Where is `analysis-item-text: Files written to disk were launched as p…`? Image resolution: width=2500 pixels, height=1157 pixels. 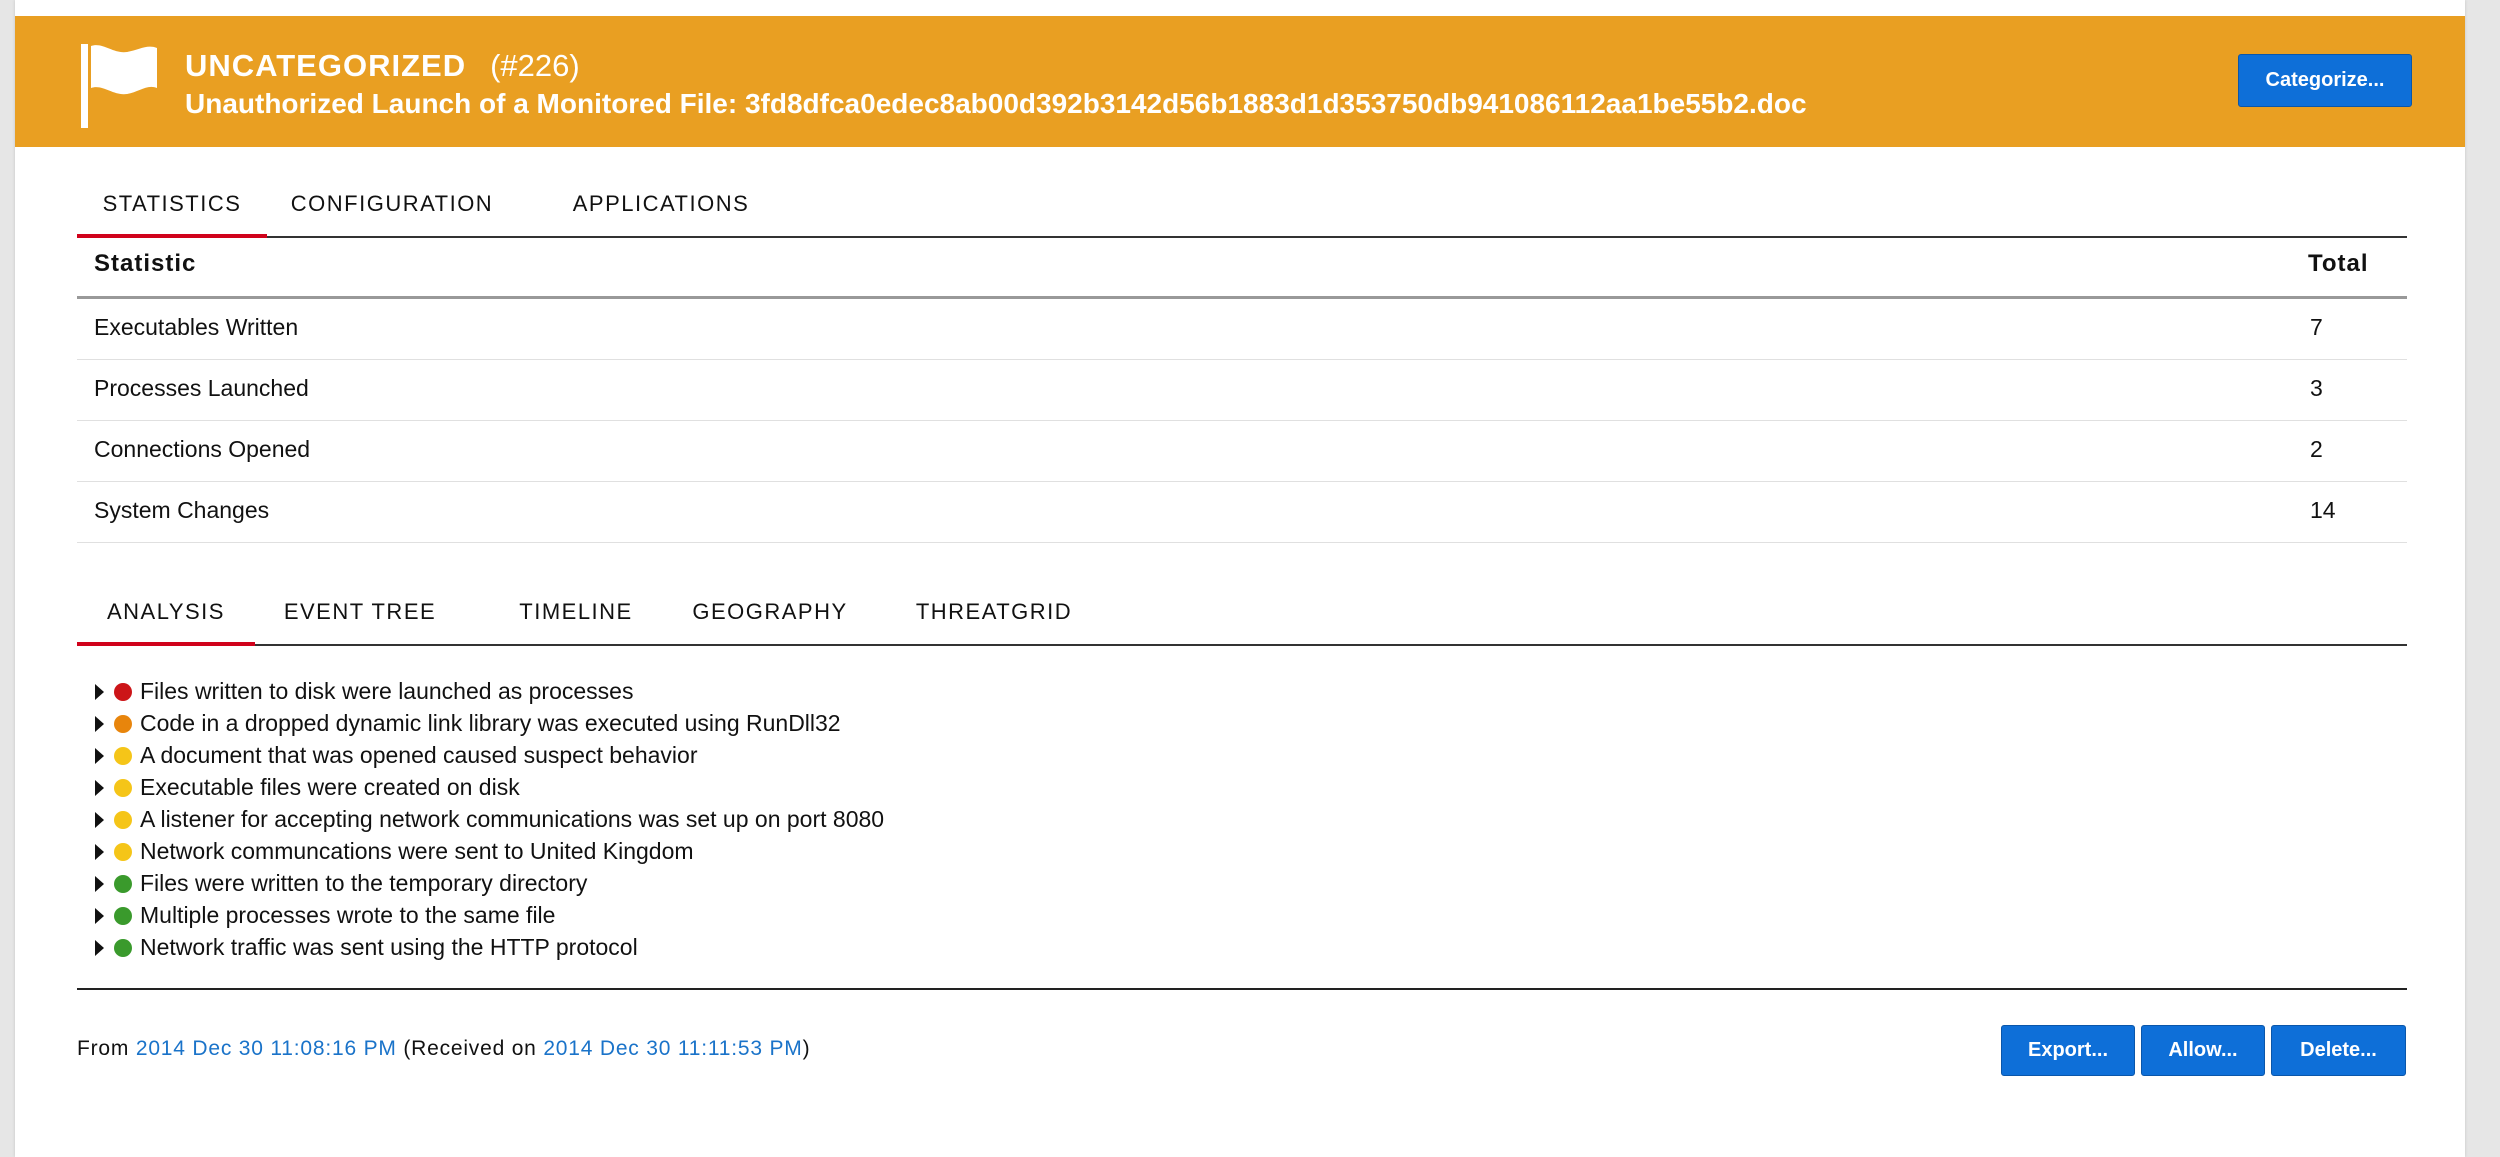 analysis-item-text: Files written to disk were launched as p… is located at coordinates (387, 691).